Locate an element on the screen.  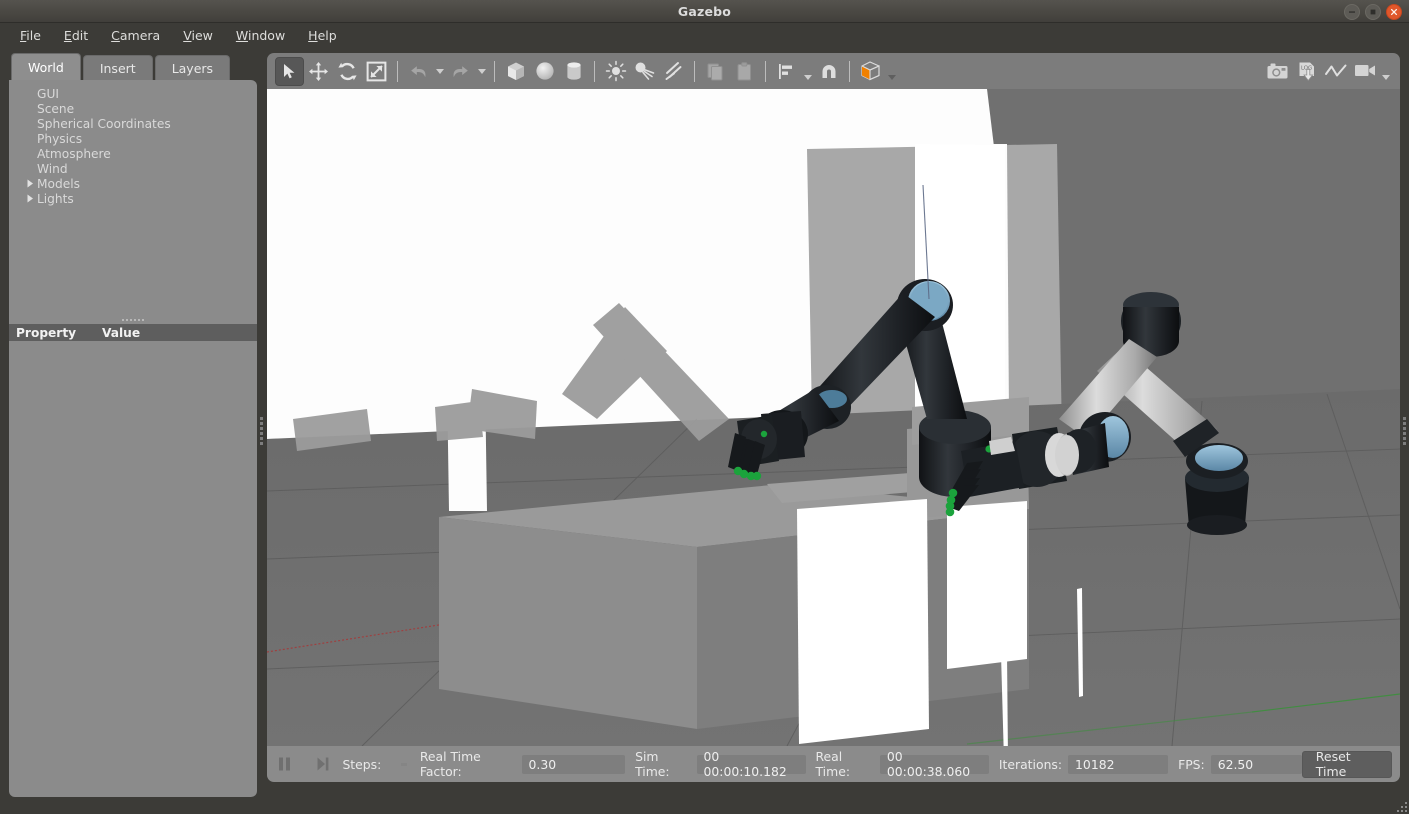
tree-item-label: Models is located at coordinates (58, 183).